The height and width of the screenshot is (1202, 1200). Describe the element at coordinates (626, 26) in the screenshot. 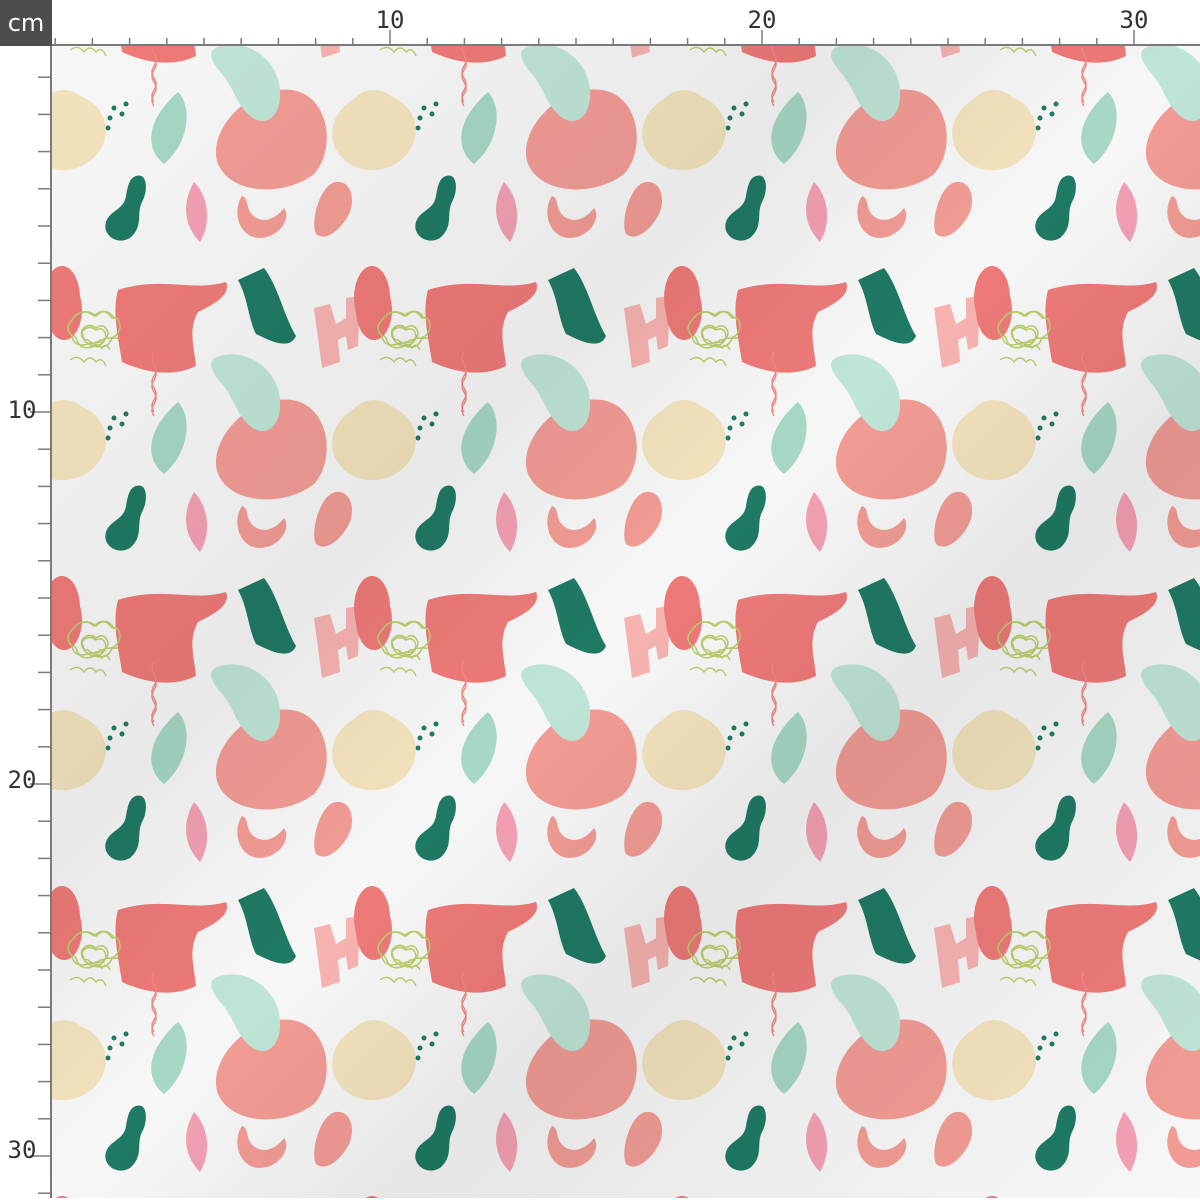

I see `ruler-top-scale: 10 20 30` at that location.